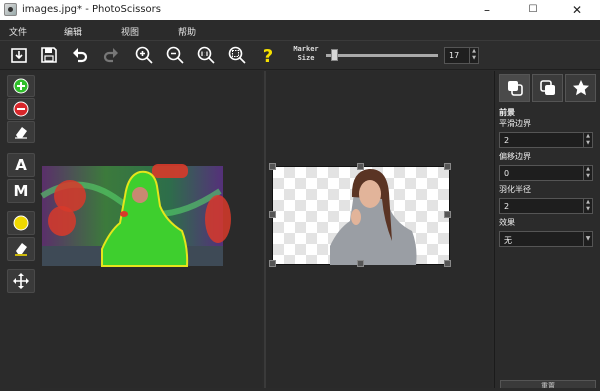 The height and width of the screenshot is (391, 600). What do you see at coordinates (272, 214) in the screenshot?
I see `crop-handle-left` at bounding box center [272, 214].